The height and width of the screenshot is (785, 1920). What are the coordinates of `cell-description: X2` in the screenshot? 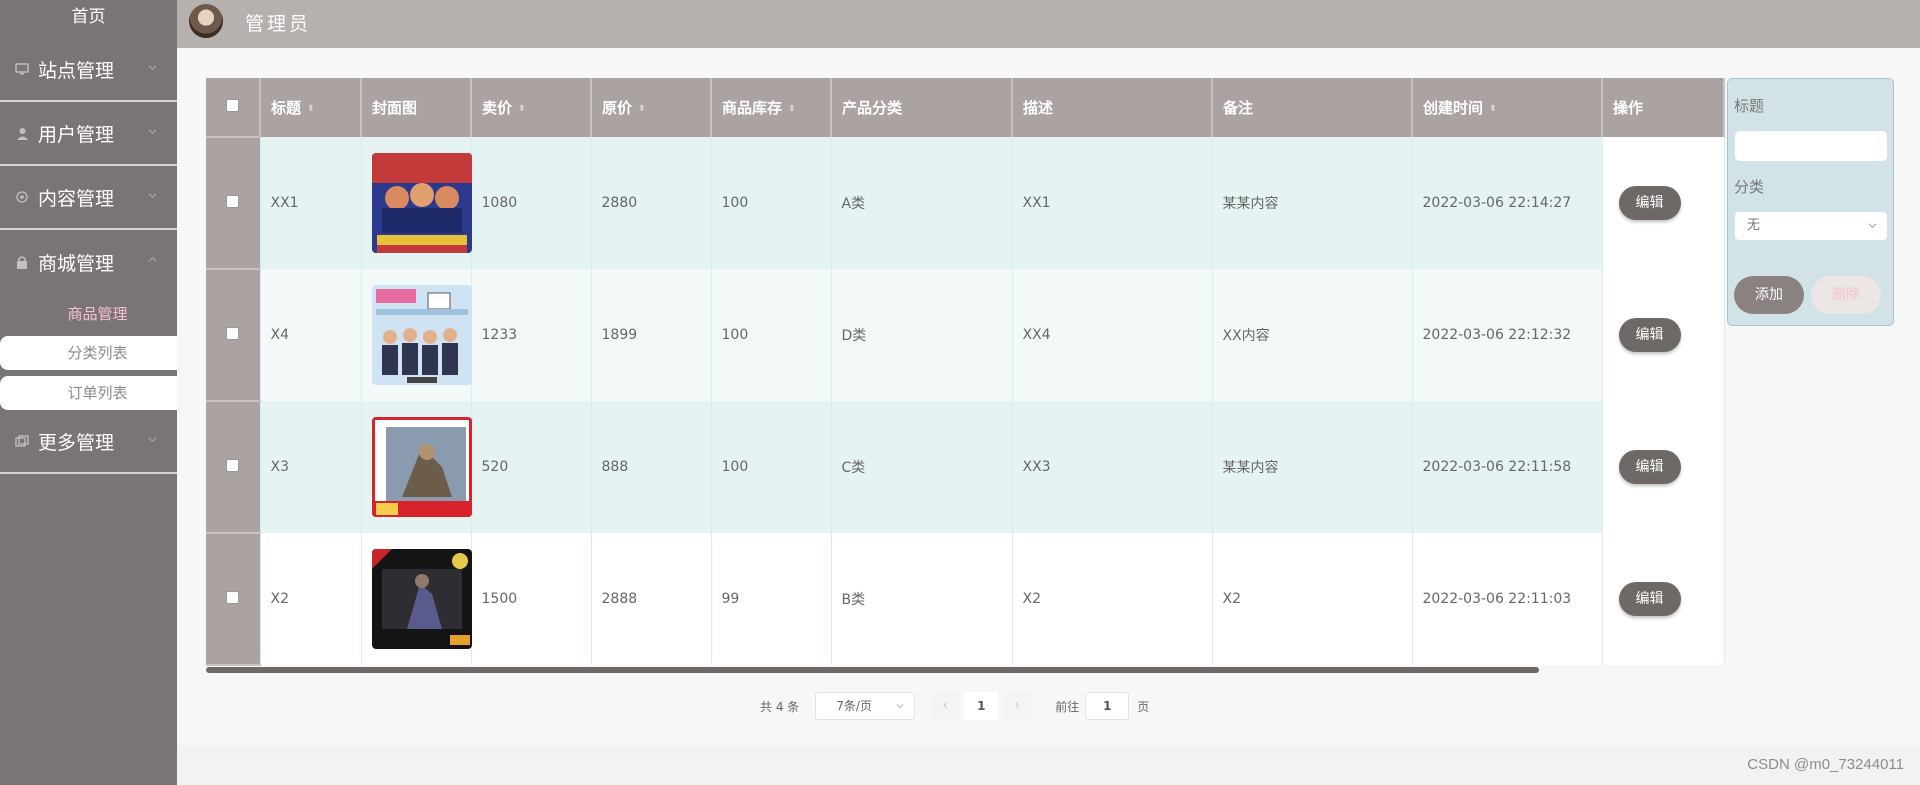 It's located at (1112, 599).